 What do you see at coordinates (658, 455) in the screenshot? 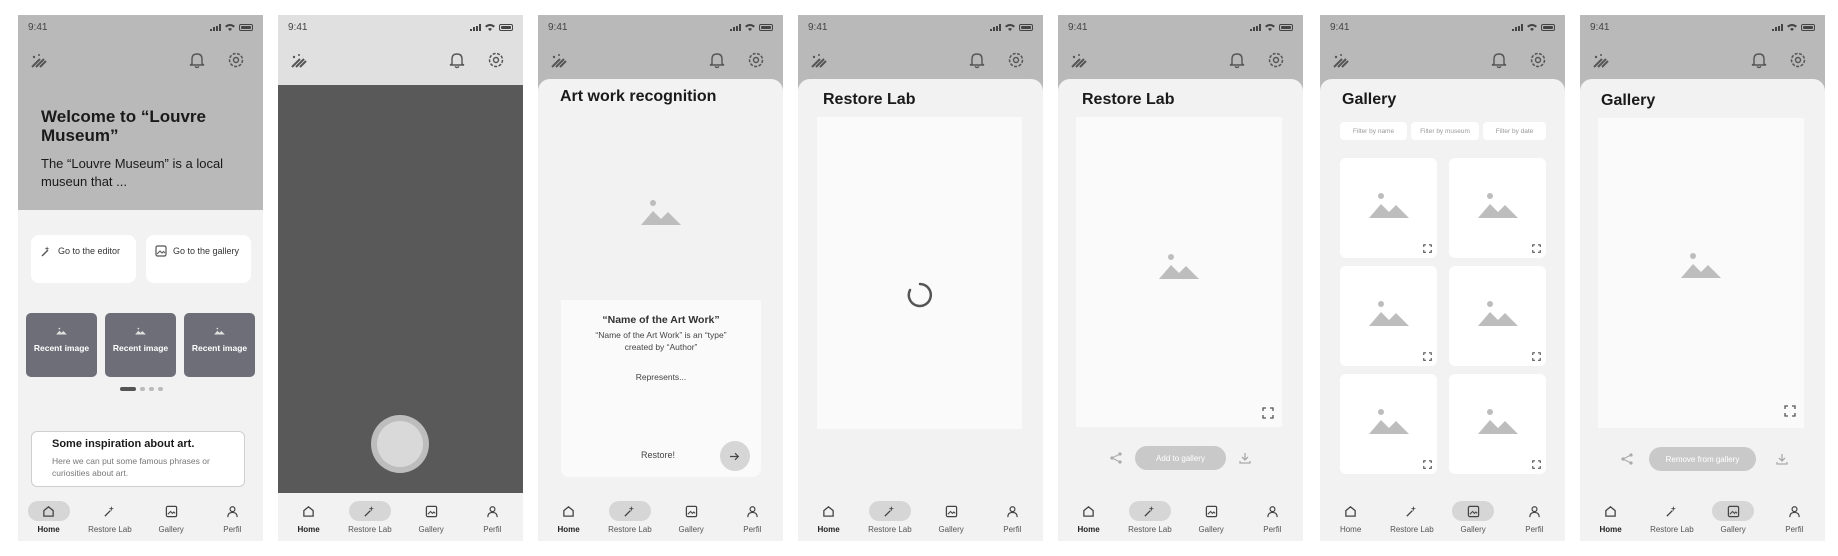
I see `restore-label: Restore!` at bounding box center [658, 455].